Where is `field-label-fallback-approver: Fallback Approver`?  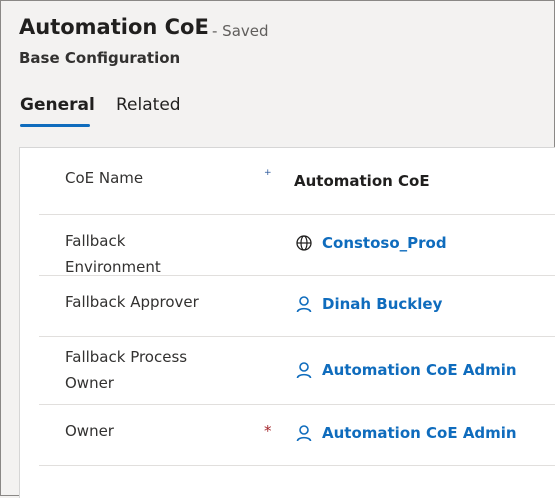
field-label-fallback-approver: Fallback Approver is located at coordinates (132, 302).